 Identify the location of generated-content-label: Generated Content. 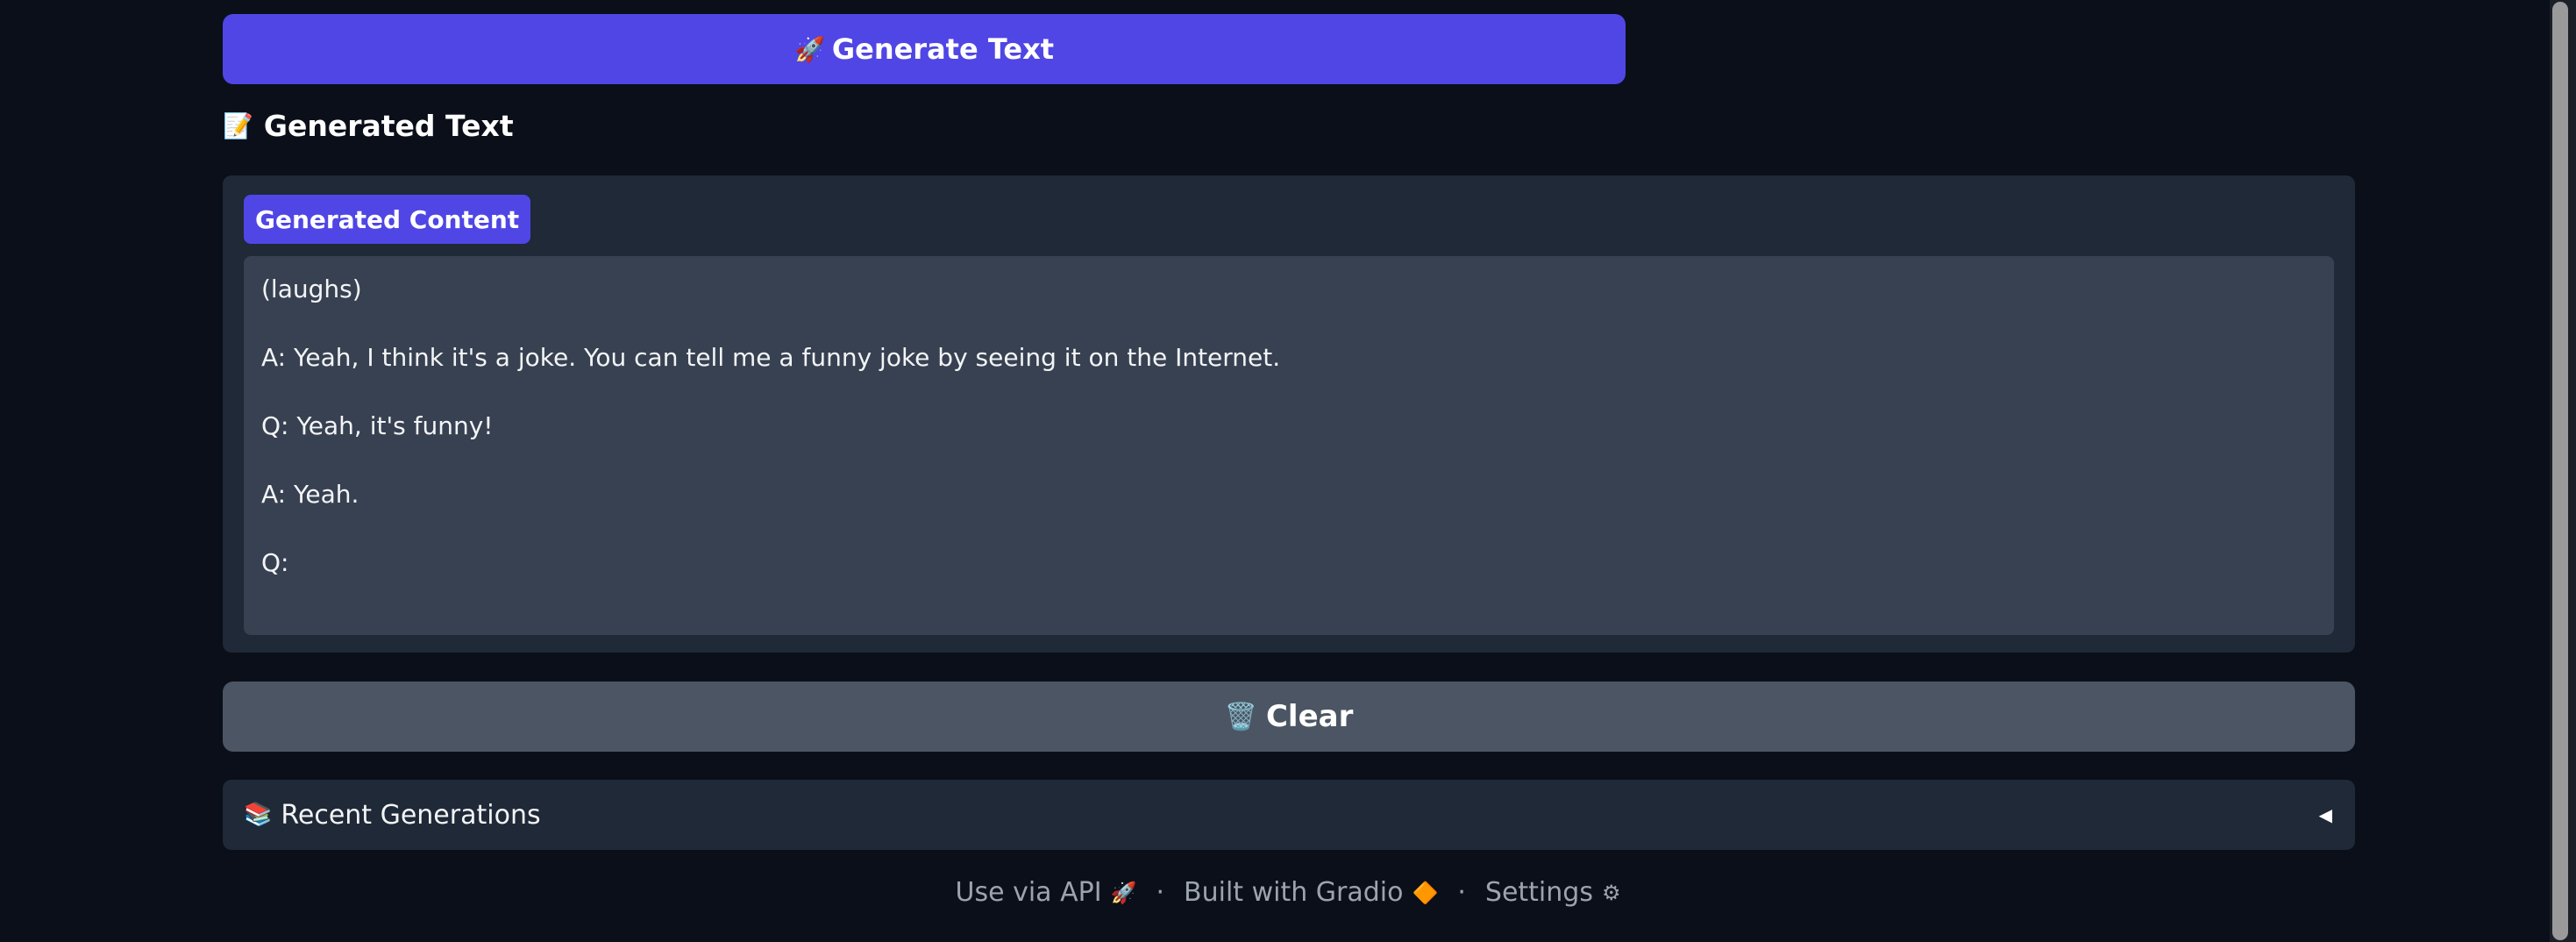
(387, 219).